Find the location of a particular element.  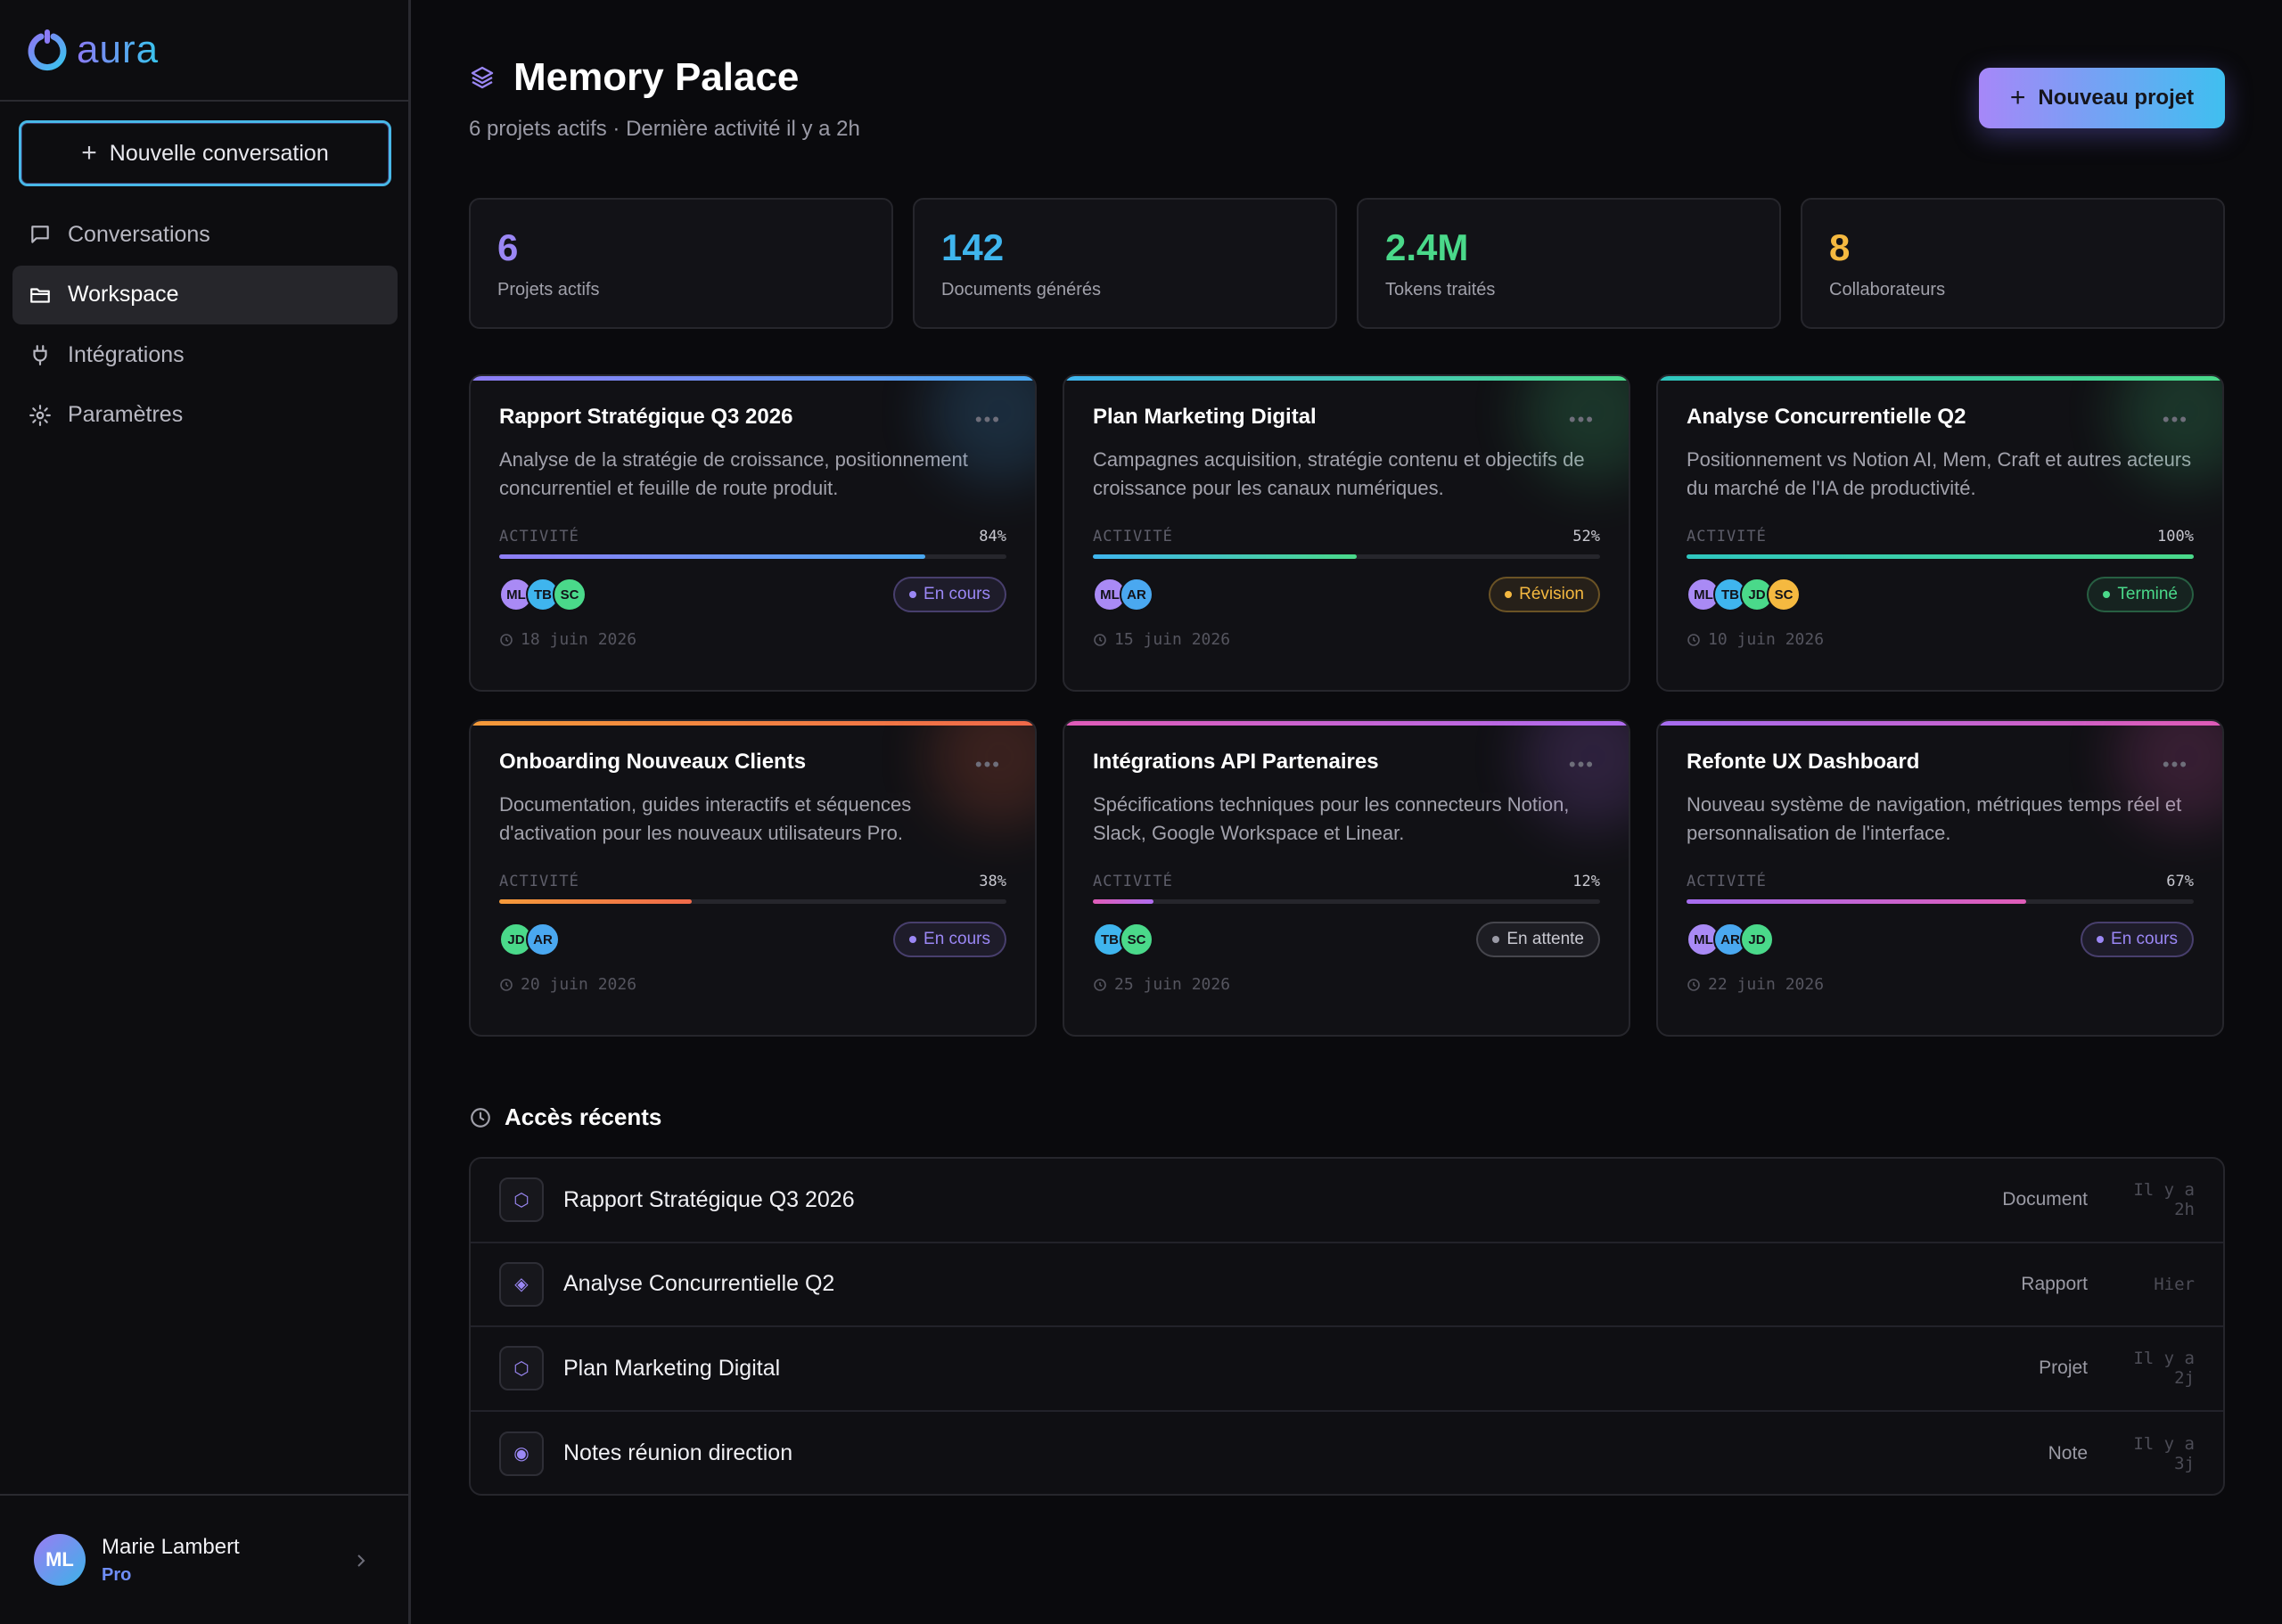

recent-item-time: Hier is located at coordinates (2174, 1284).